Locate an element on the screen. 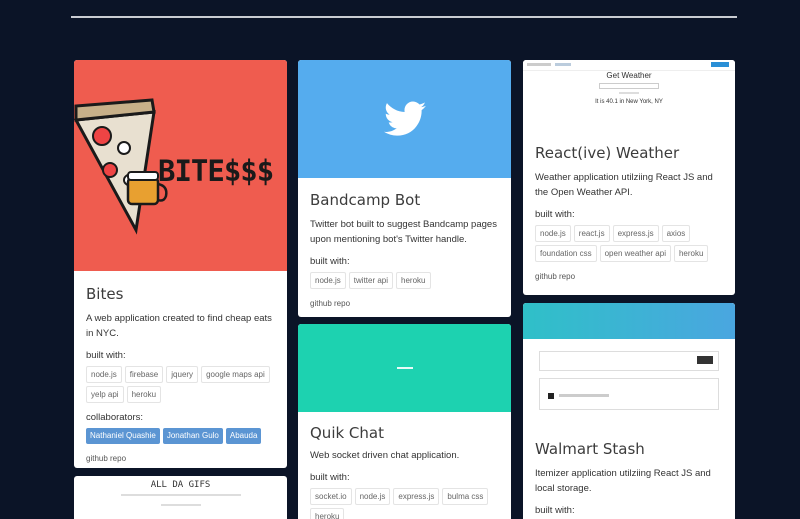 This screenshot has height=519, width=800. mock-button is located at coordinates (629, 93).